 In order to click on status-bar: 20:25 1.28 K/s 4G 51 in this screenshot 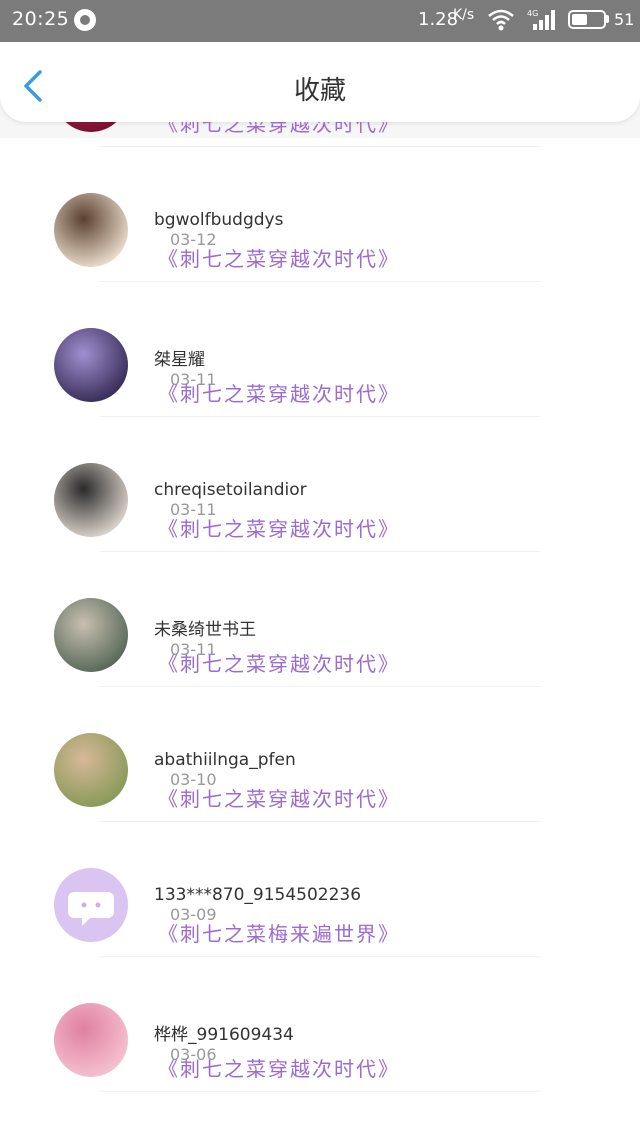, I will do `click(320, 21)`.